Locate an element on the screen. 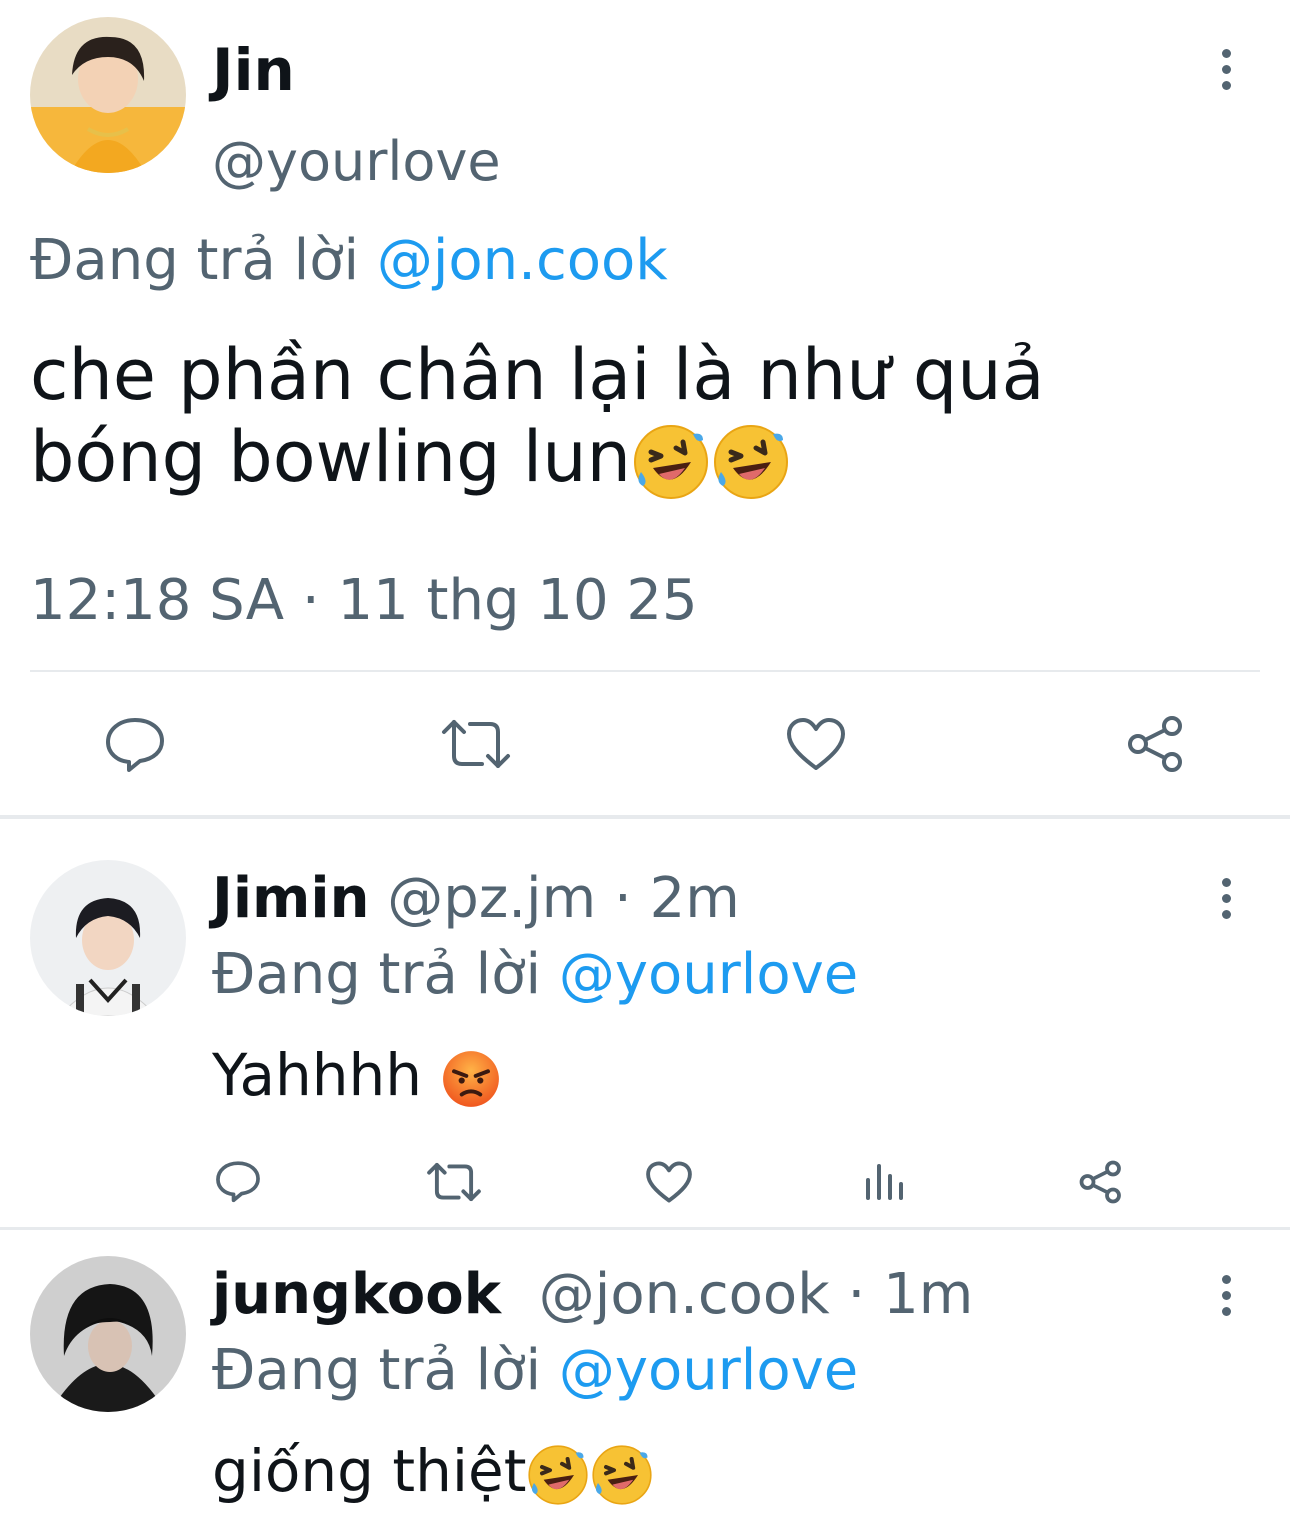 The width and height of the screenshot is (1290, 1532). tweet-text-line-2: bóng bowling lun is located at coordinates (537, 459).